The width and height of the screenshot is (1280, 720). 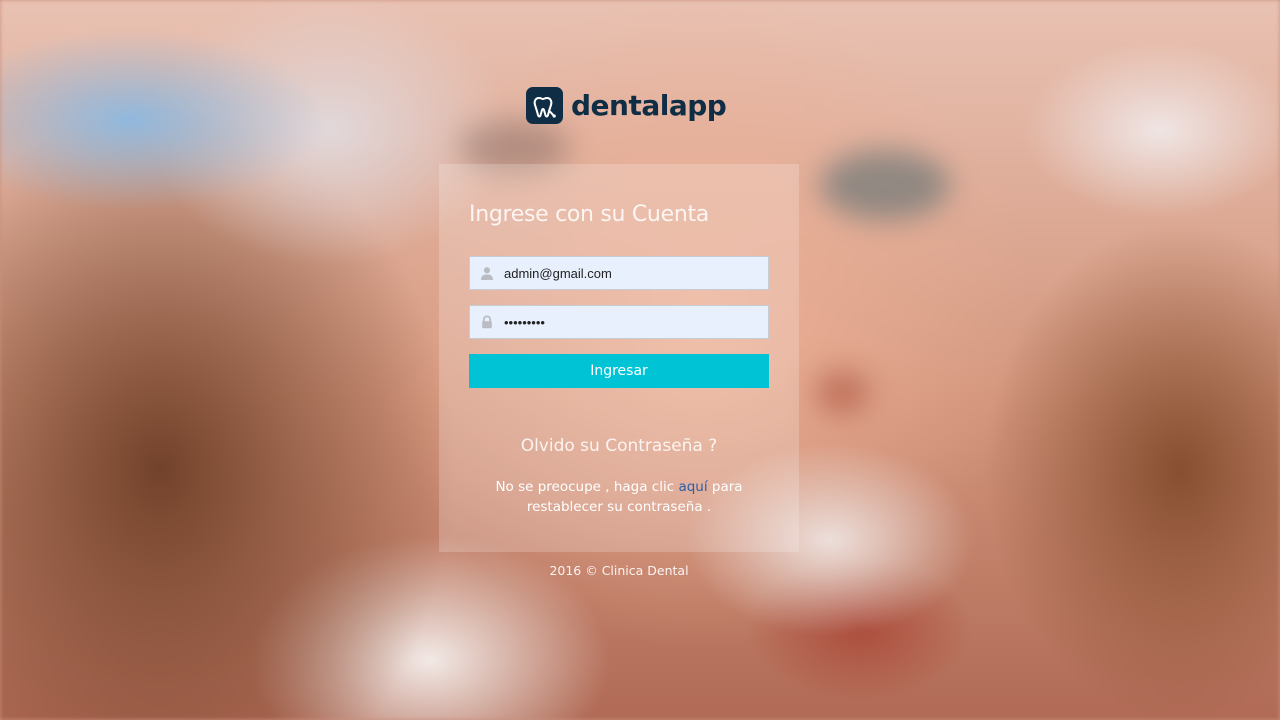 I want to click on login-title: Ingrese con su Cuenta, so click(x=589, y=214).